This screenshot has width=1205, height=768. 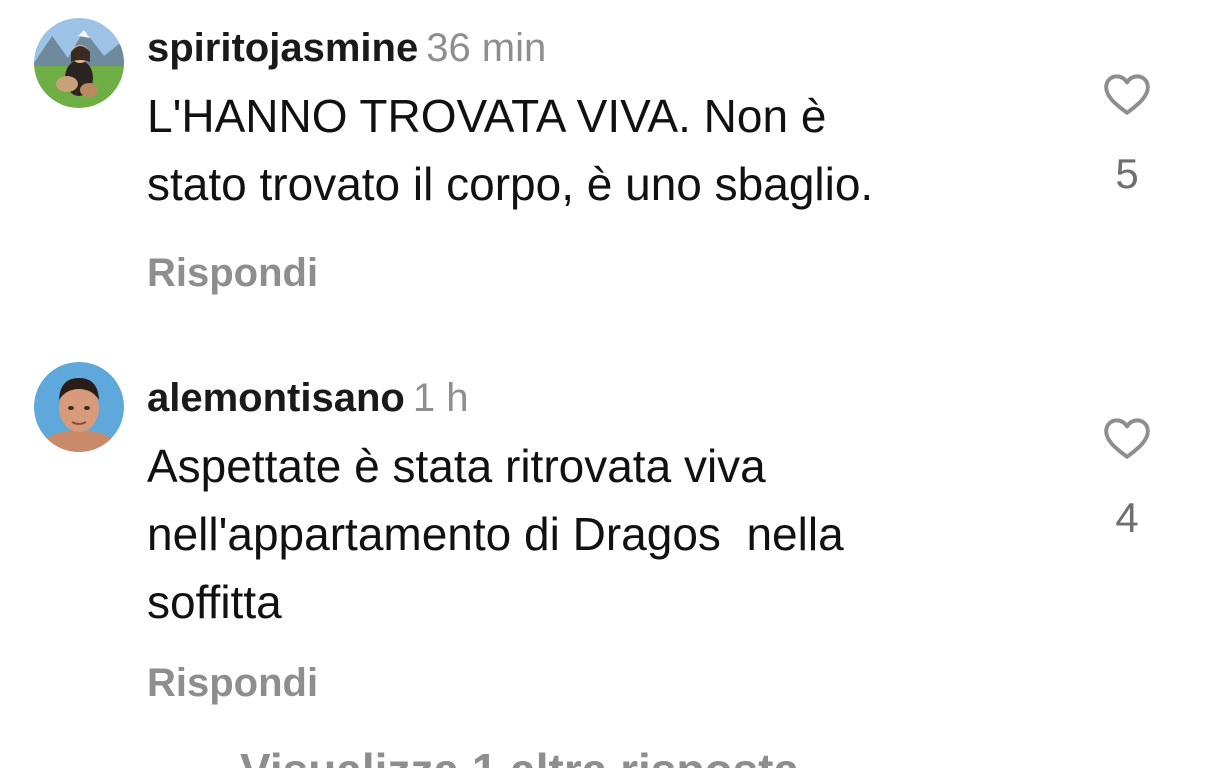 I want to click on like-count: 4, so click(x=1127, y=517).